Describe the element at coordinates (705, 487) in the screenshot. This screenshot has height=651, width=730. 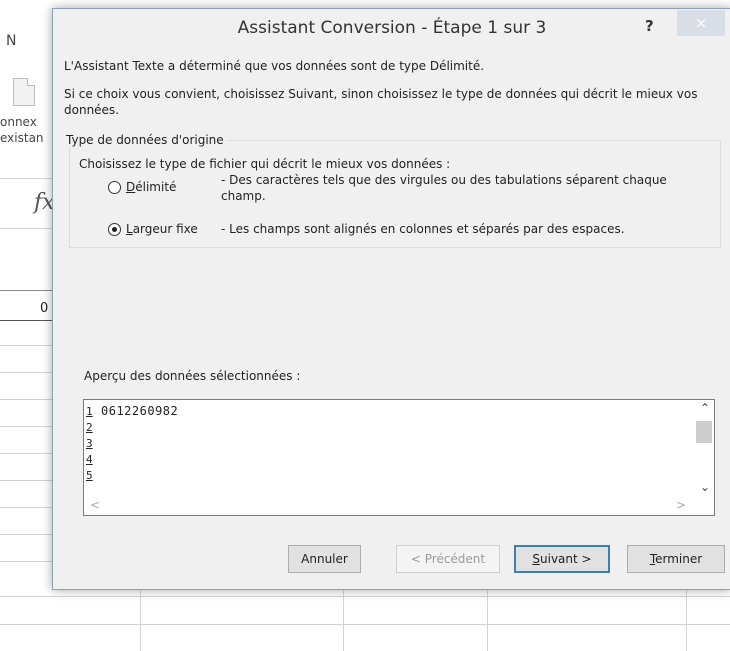
I see `scroll-down-icon: ⌄` at that location.